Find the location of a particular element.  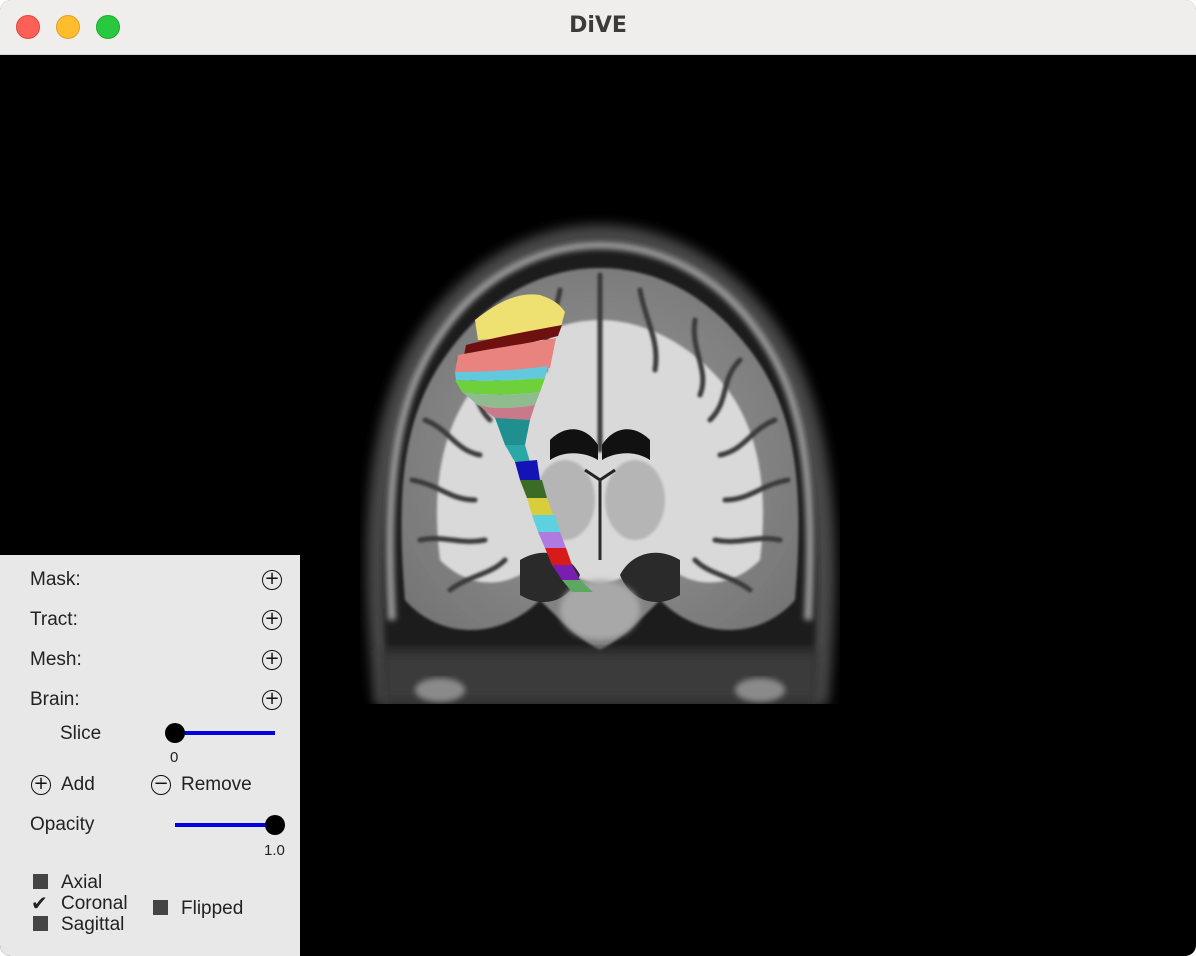

opacity-slider-track is located at coordinates (225, 825).